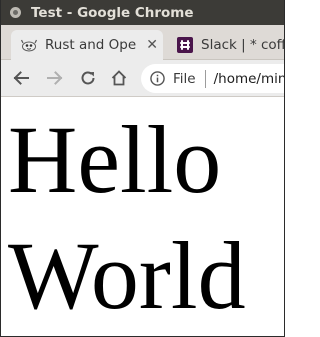 Image resolution: width=320 pixels, height=337 pixels. What do you see at coordinates (249, 79) in the screenshot?
I see `url-text: /home/min` at bounding box center [249, 79].